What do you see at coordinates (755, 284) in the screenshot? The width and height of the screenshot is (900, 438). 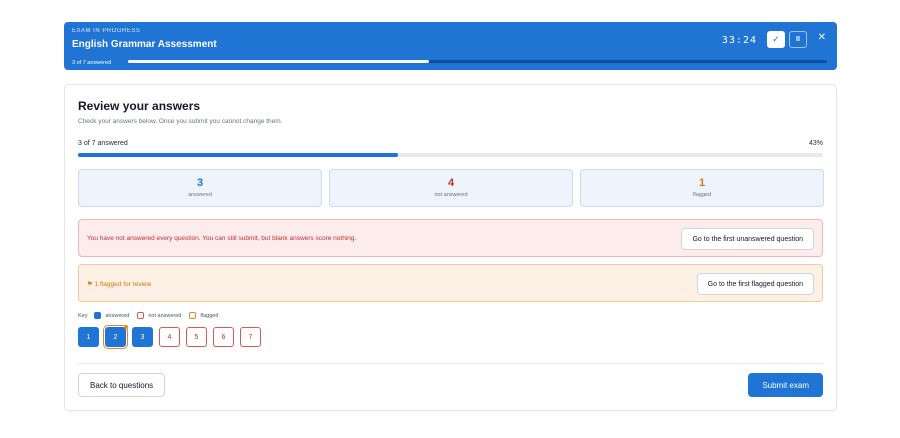 I see `go-to-first-flagged-button: Go to the first flagged question` at bounding box center [755, 284].